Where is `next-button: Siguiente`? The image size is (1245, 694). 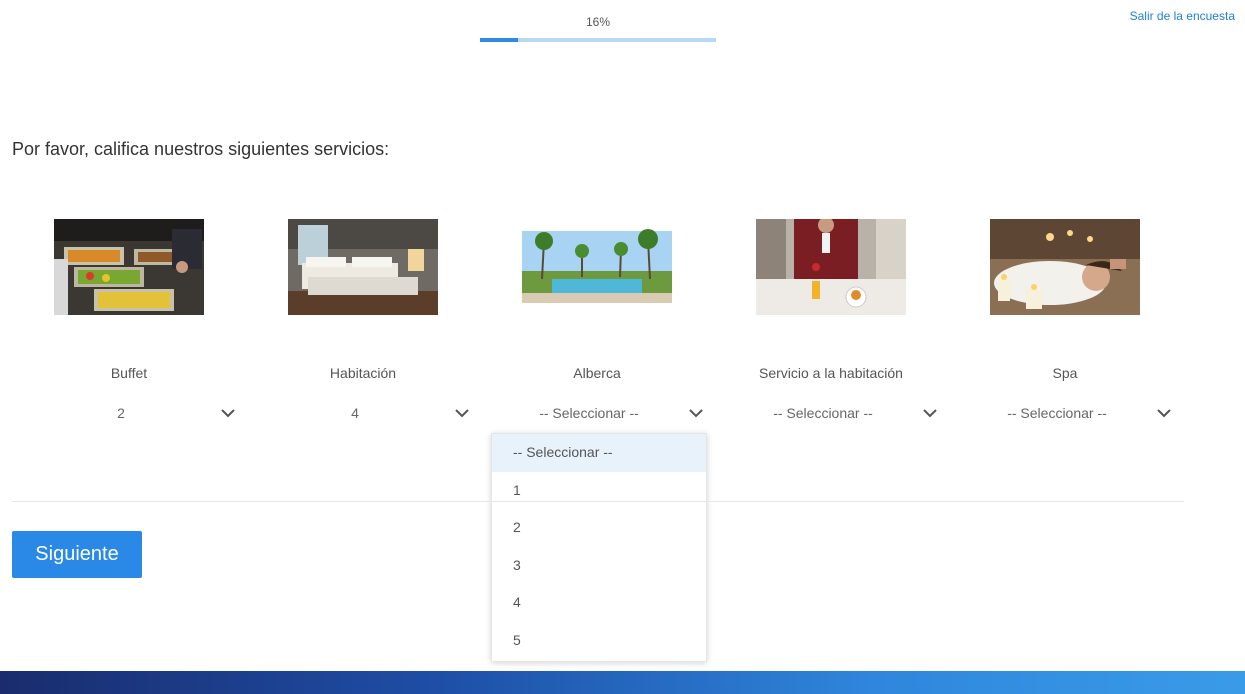 next-button: Siguiente is located at coordinates (77, 554).